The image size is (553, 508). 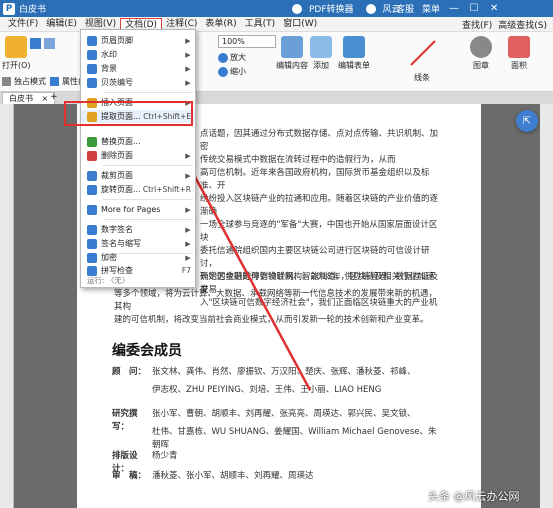 I want to click on menu-window: 窗口(W), so click(x=300, y=24).